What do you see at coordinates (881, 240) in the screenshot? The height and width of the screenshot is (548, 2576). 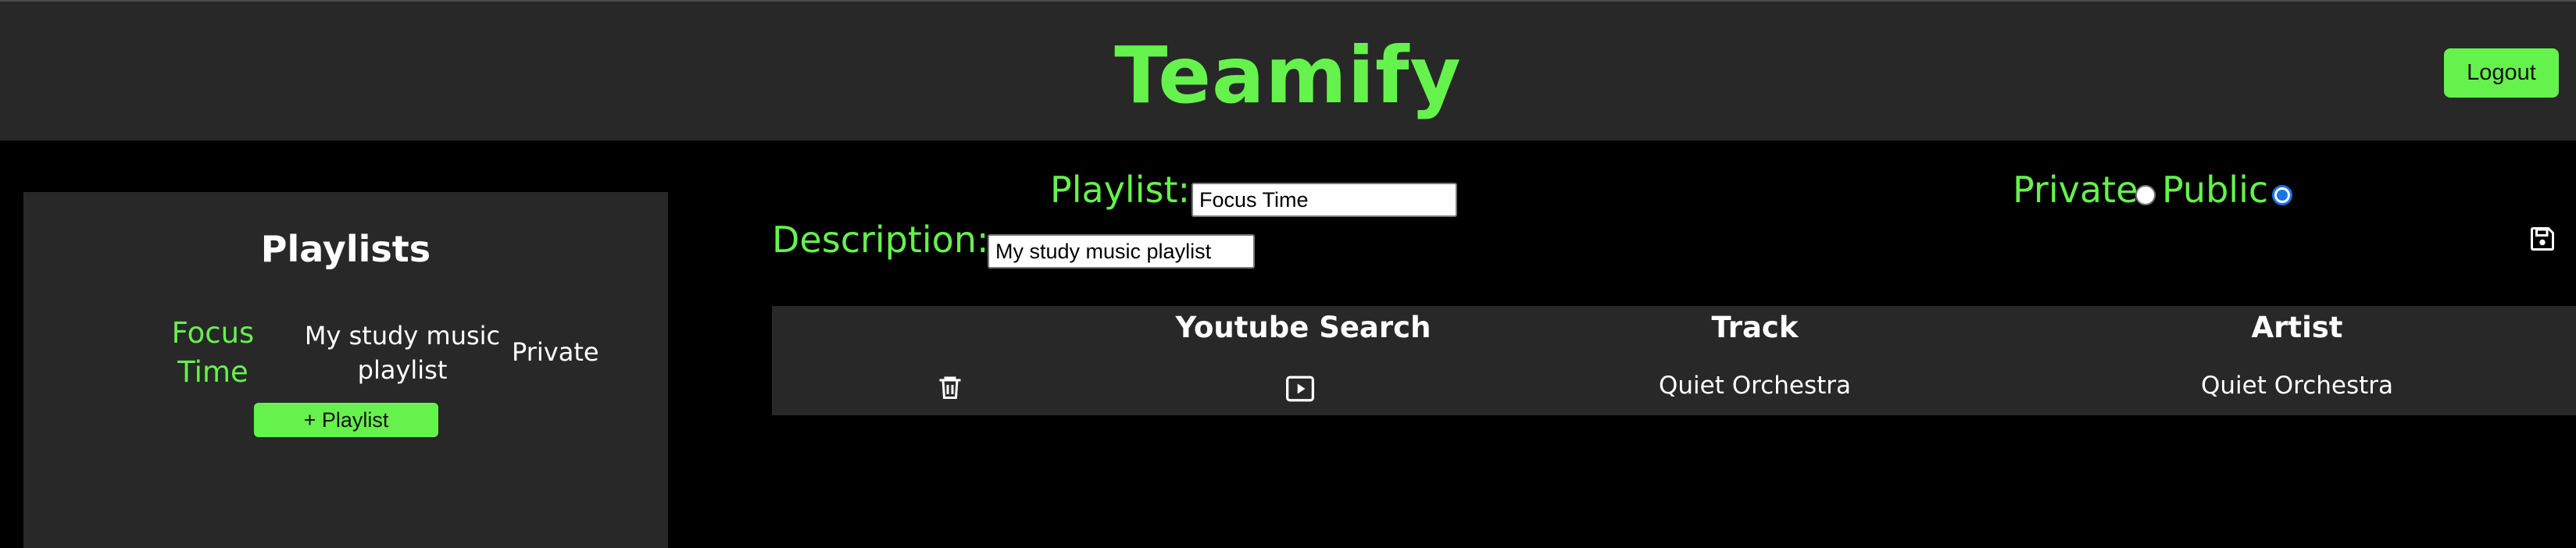 I see `description-label: Description:` at bounding box center [881, 240].